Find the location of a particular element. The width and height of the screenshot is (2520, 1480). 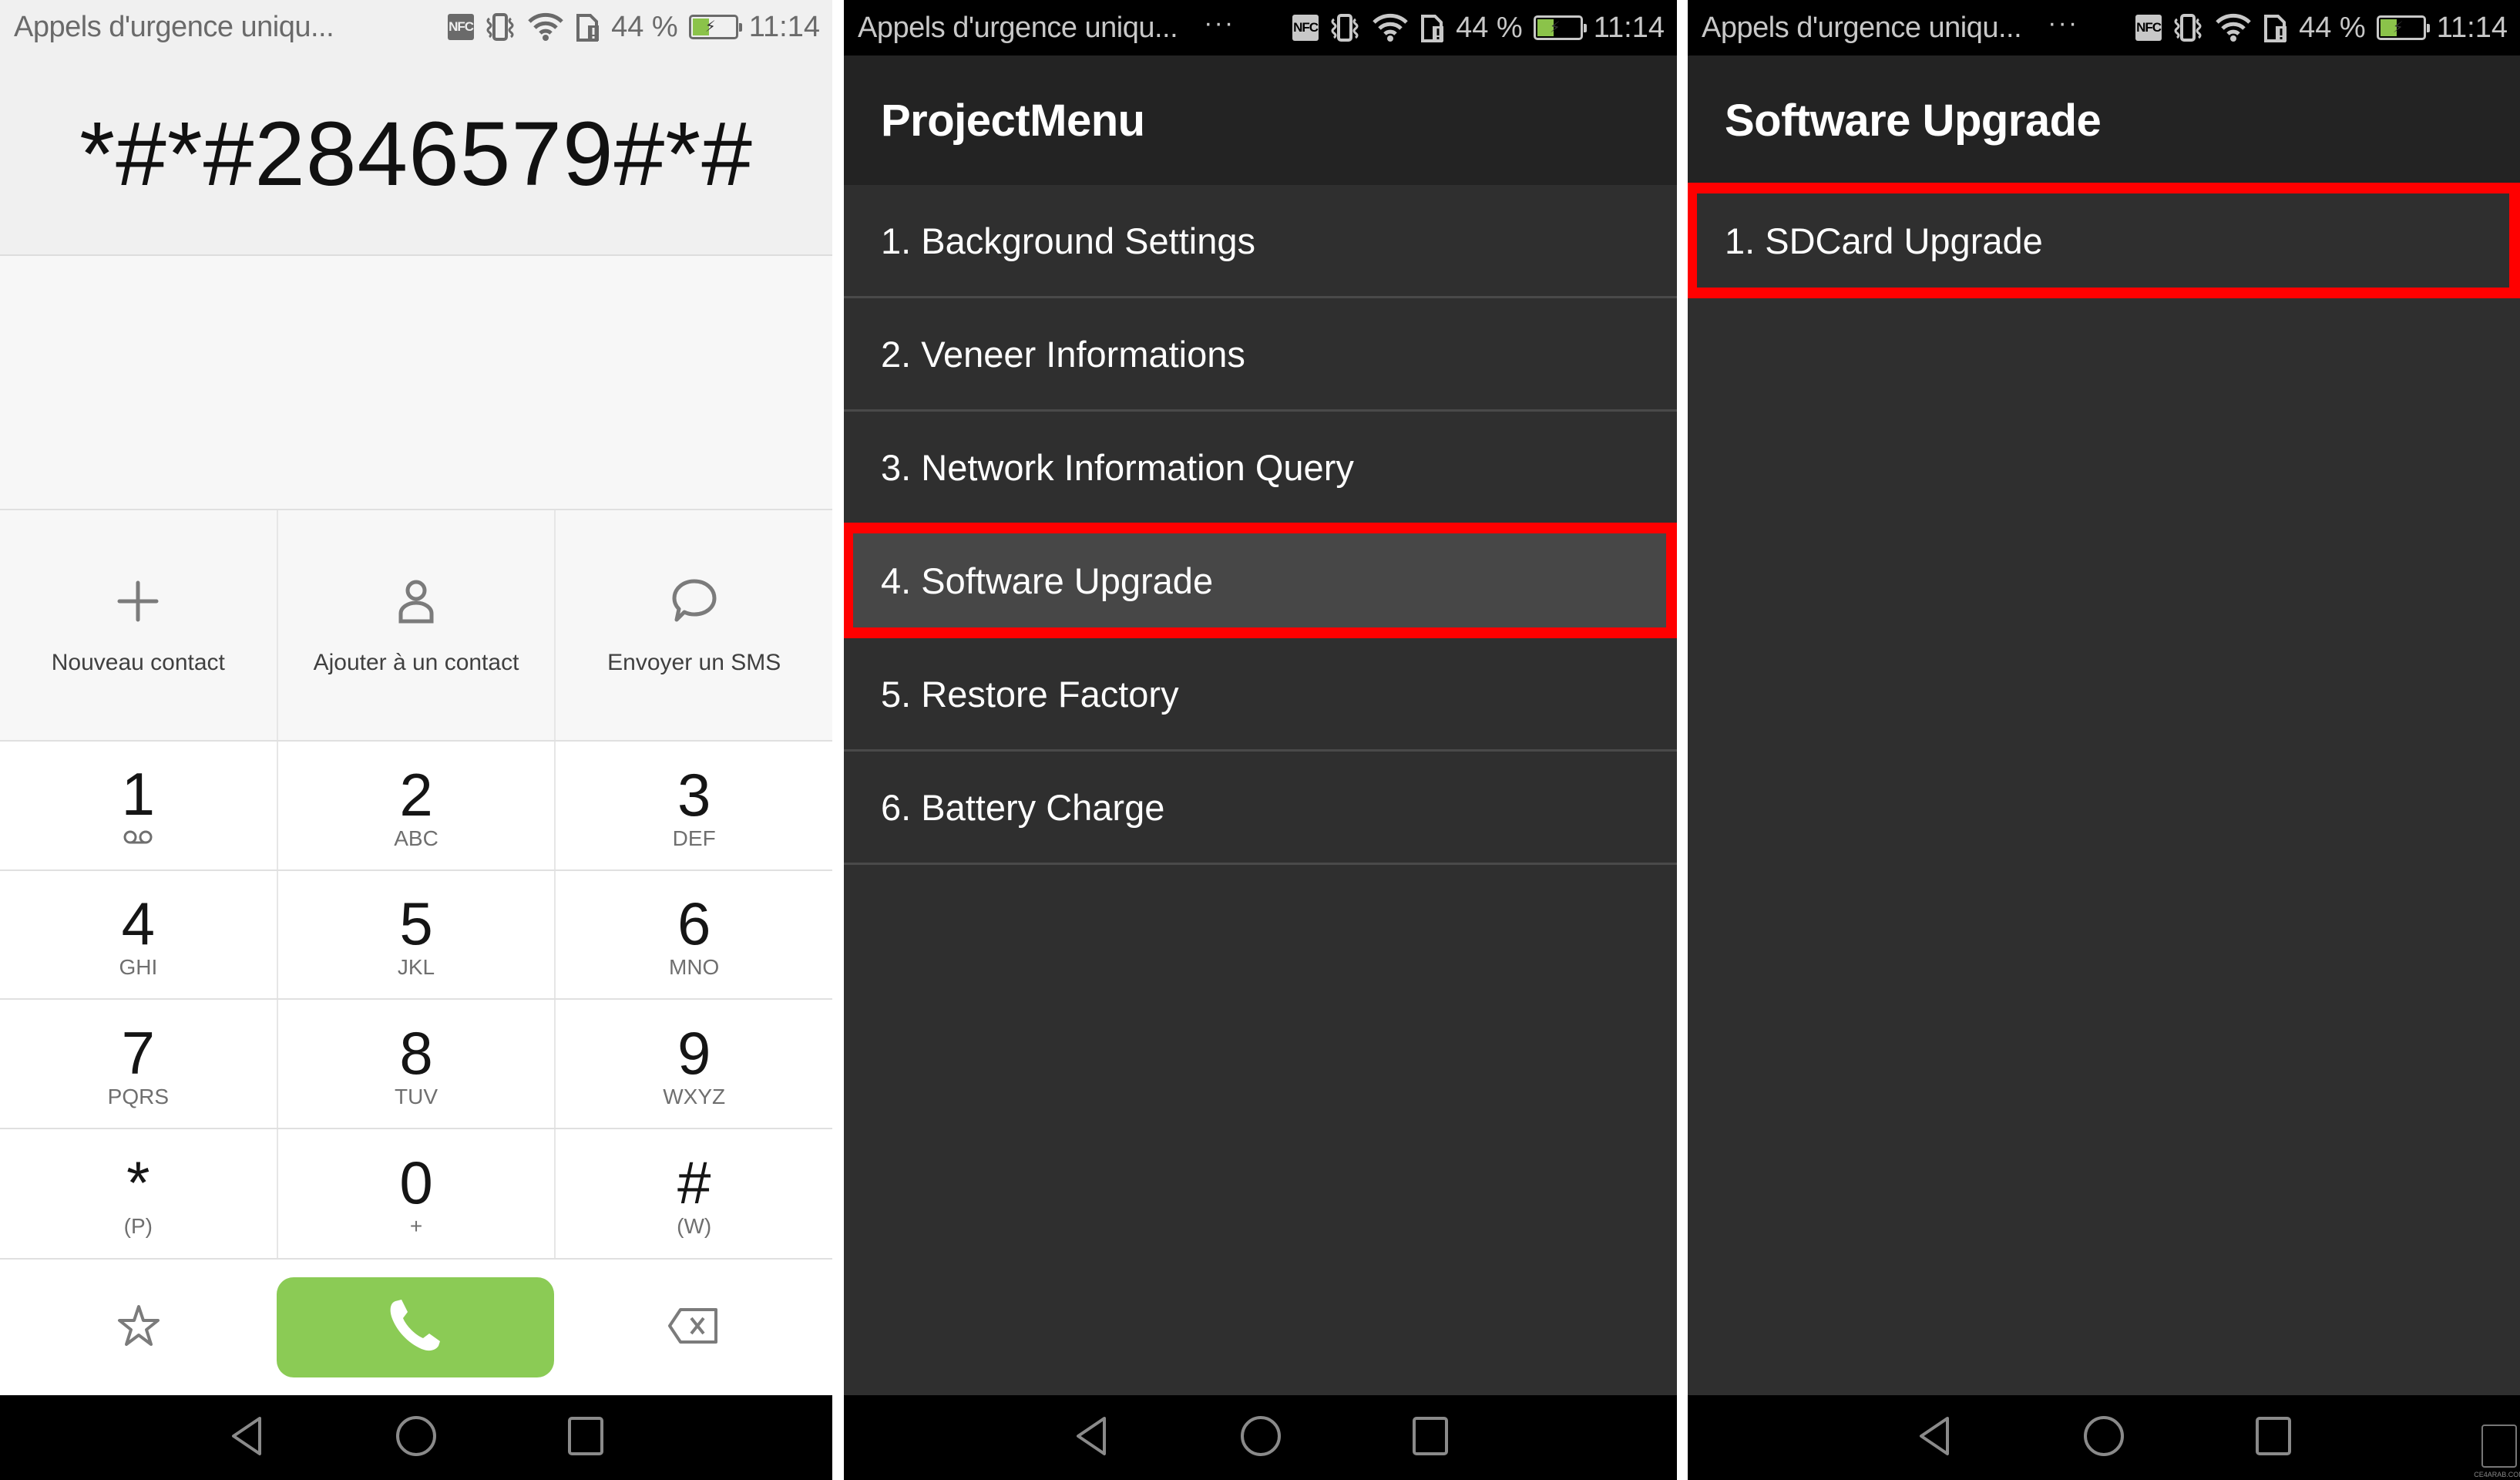

menu-item-sdcard-upgrade: 1. SDCard Upgrade is located at coordinates (2104, 240).